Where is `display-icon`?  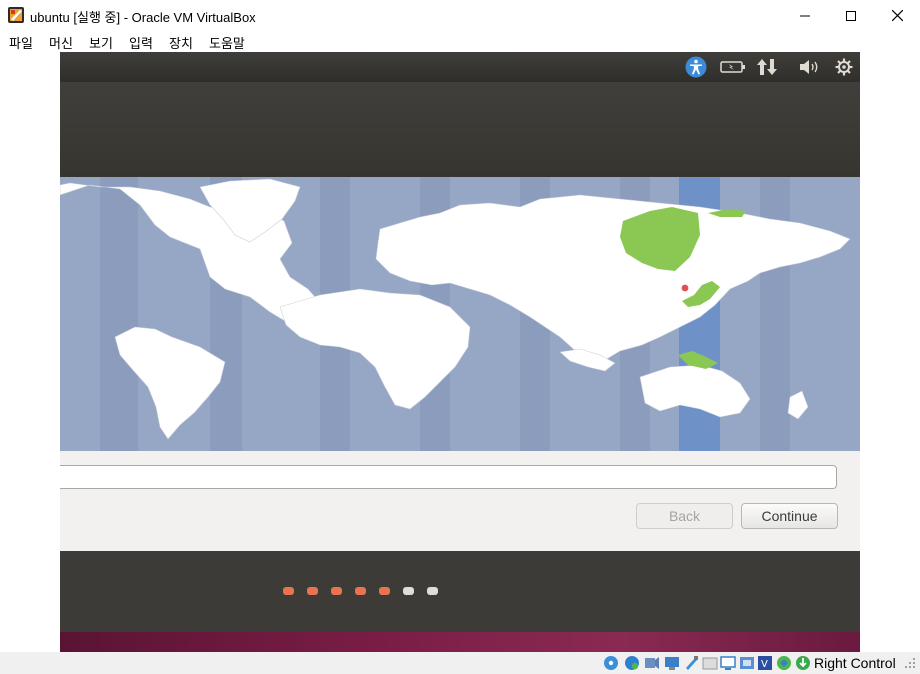
display-icon is located at coordinates (728, 663).